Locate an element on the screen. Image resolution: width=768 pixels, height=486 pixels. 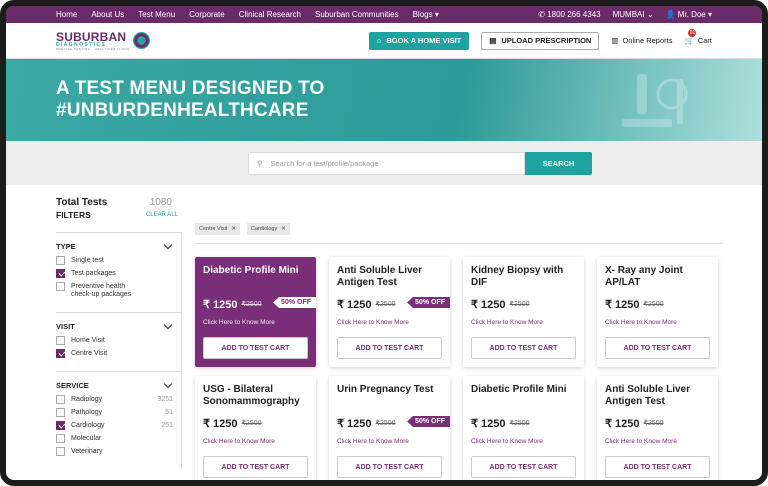
nav-clinical-research: Clinical Research is located at coordinates (270, 14).